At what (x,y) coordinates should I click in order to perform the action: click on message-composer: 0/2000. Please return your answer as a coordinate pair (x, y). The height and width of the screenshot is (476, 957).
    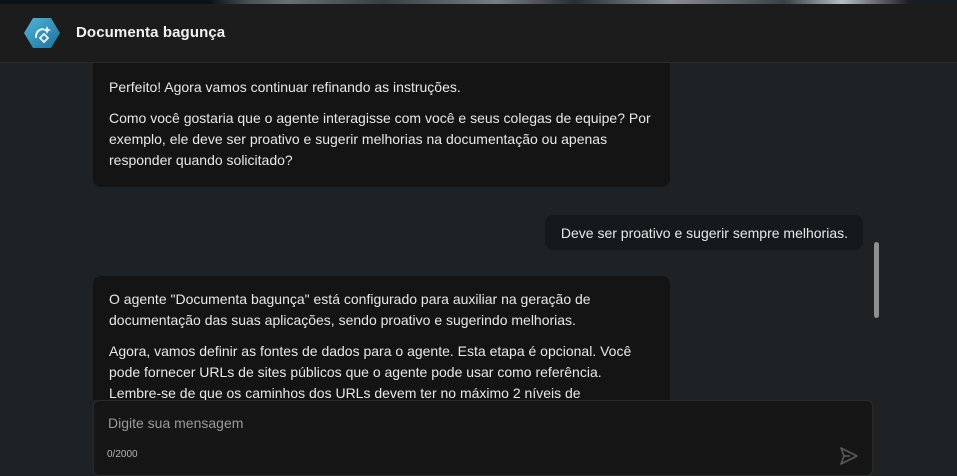
    Looking at the image, I should click on (483, 438).